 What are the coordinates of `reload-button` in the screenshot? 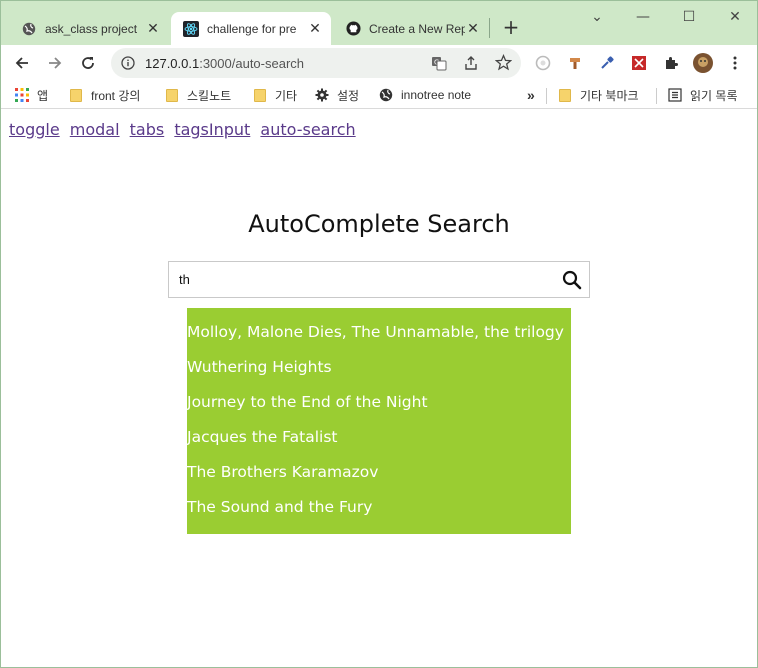 It's located at (88, 63).